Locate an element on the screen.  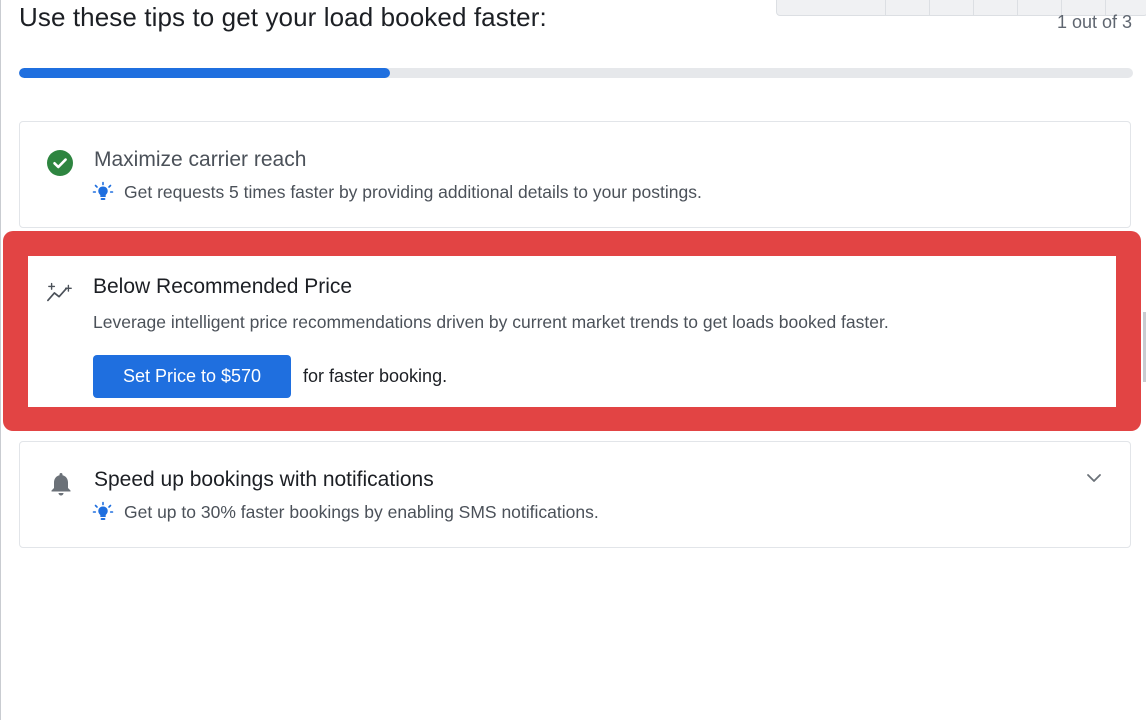
bell-icon is located at coordinates (61, 484).